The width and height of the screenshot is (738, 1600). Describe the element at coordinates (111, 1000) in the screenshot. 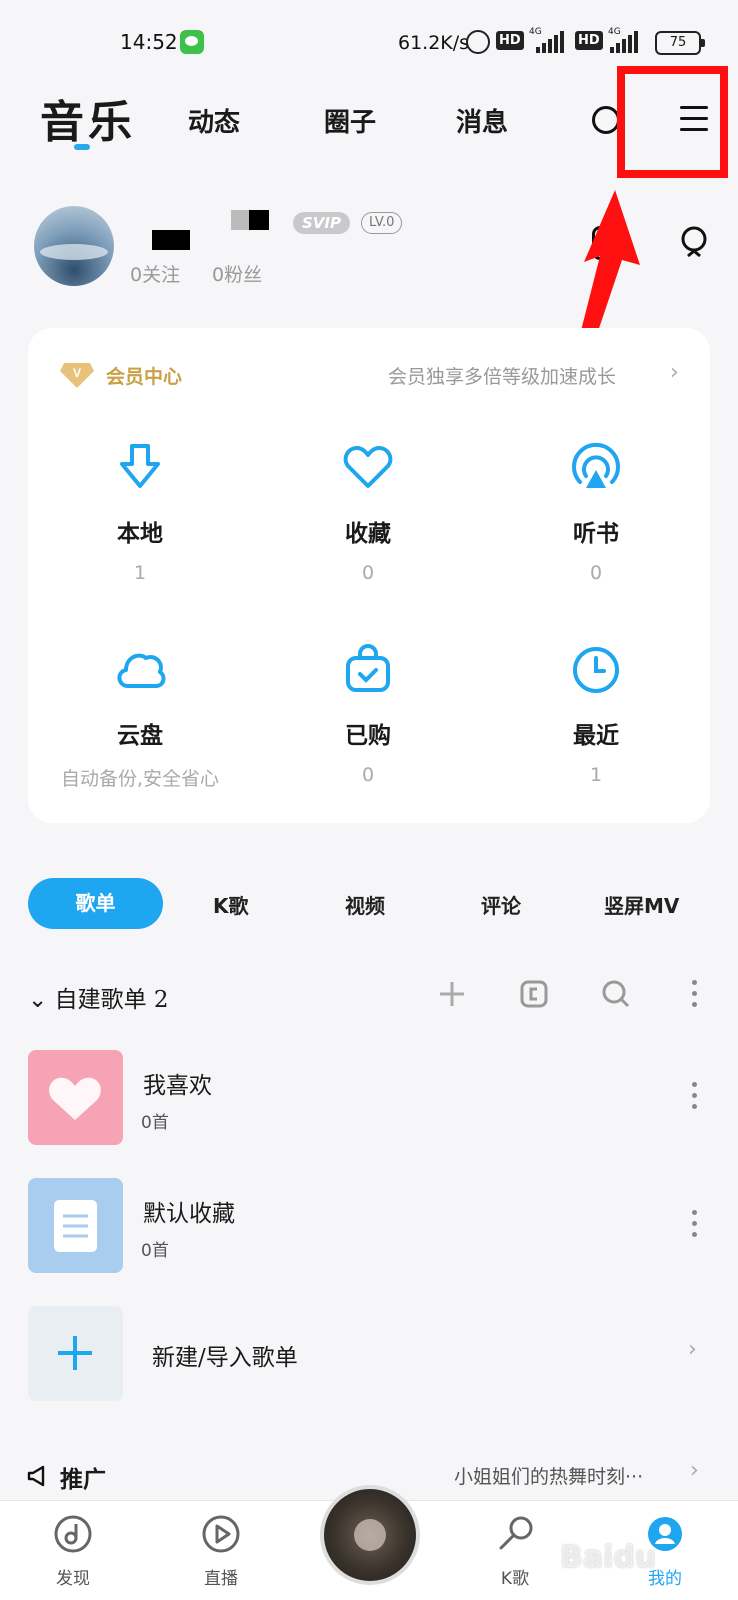

I see `section-title-text: 自建歌单 2` at that location.